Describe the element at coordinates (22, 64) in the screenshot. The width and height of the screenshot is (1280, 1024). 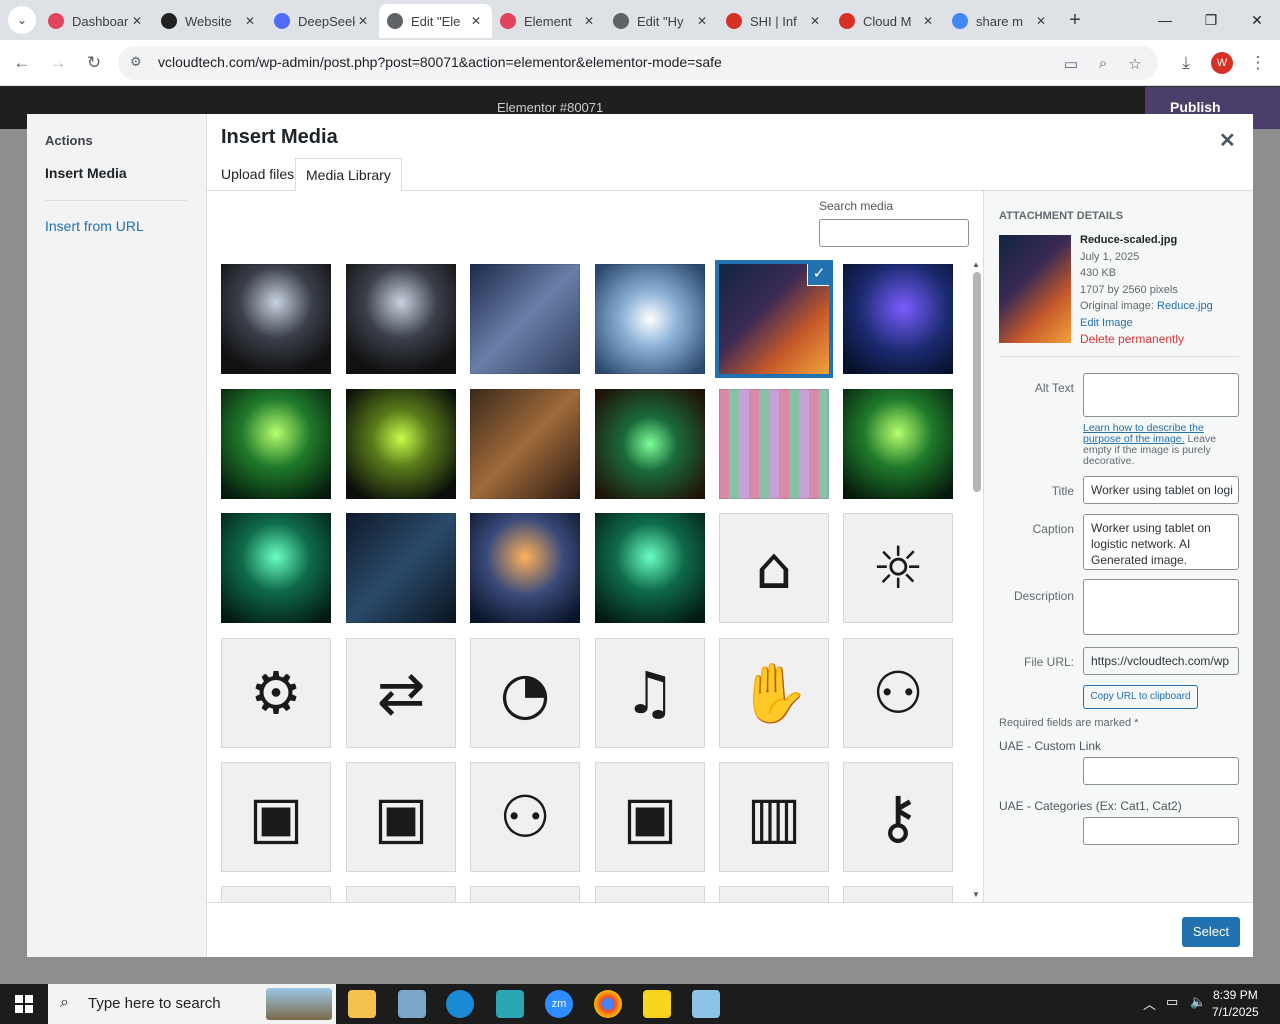
I see `back-icon: ←` at that location.